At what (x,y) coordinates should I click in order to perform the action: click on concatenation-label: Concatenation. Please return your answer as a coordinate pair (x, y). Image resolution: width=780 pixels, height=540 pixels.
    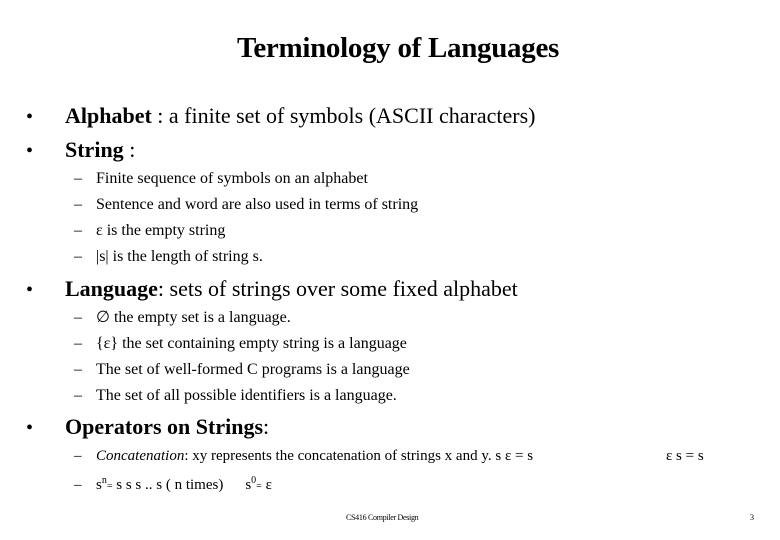
    Looking at the image, I should click on (140, 456).